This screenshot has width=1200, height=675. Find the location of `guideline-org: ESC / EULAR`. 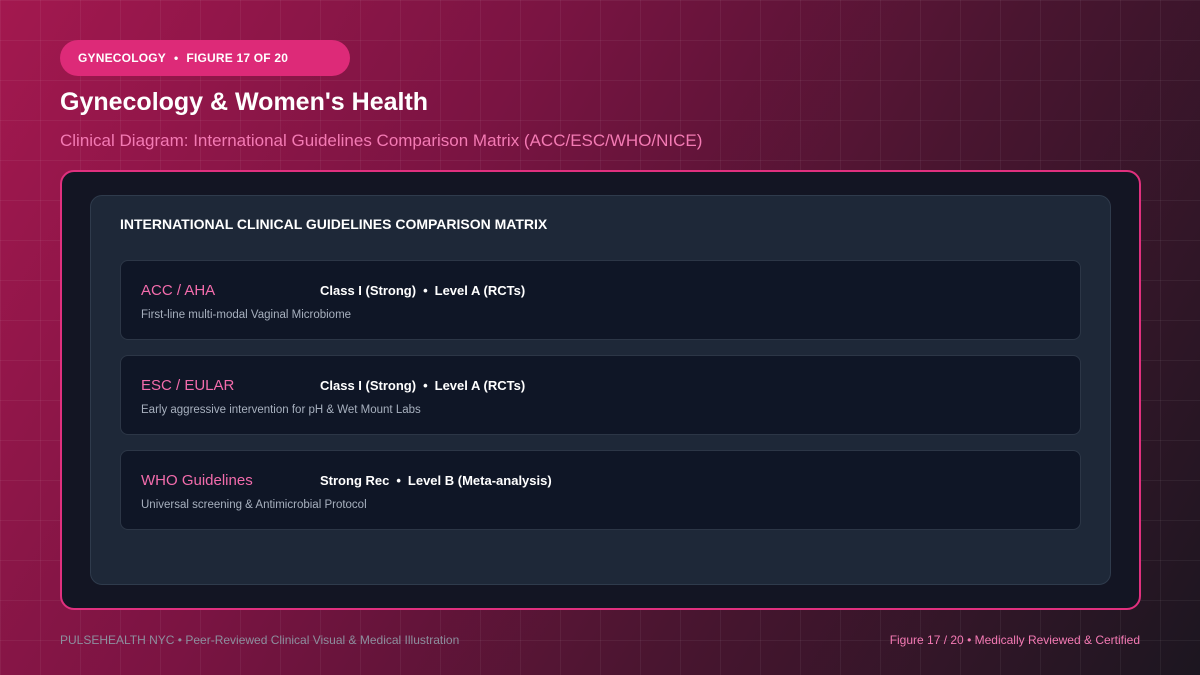

guideline-org: ESC / EULAR is located at coordinates (188, 385).